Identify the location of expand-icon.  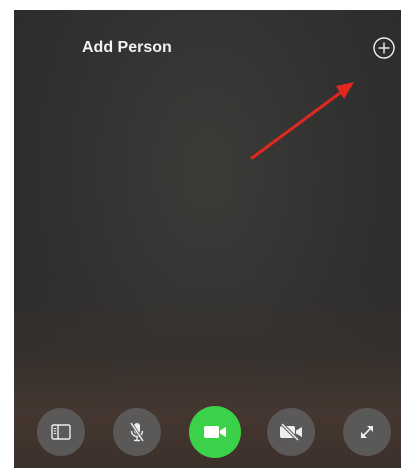
(367, 432).